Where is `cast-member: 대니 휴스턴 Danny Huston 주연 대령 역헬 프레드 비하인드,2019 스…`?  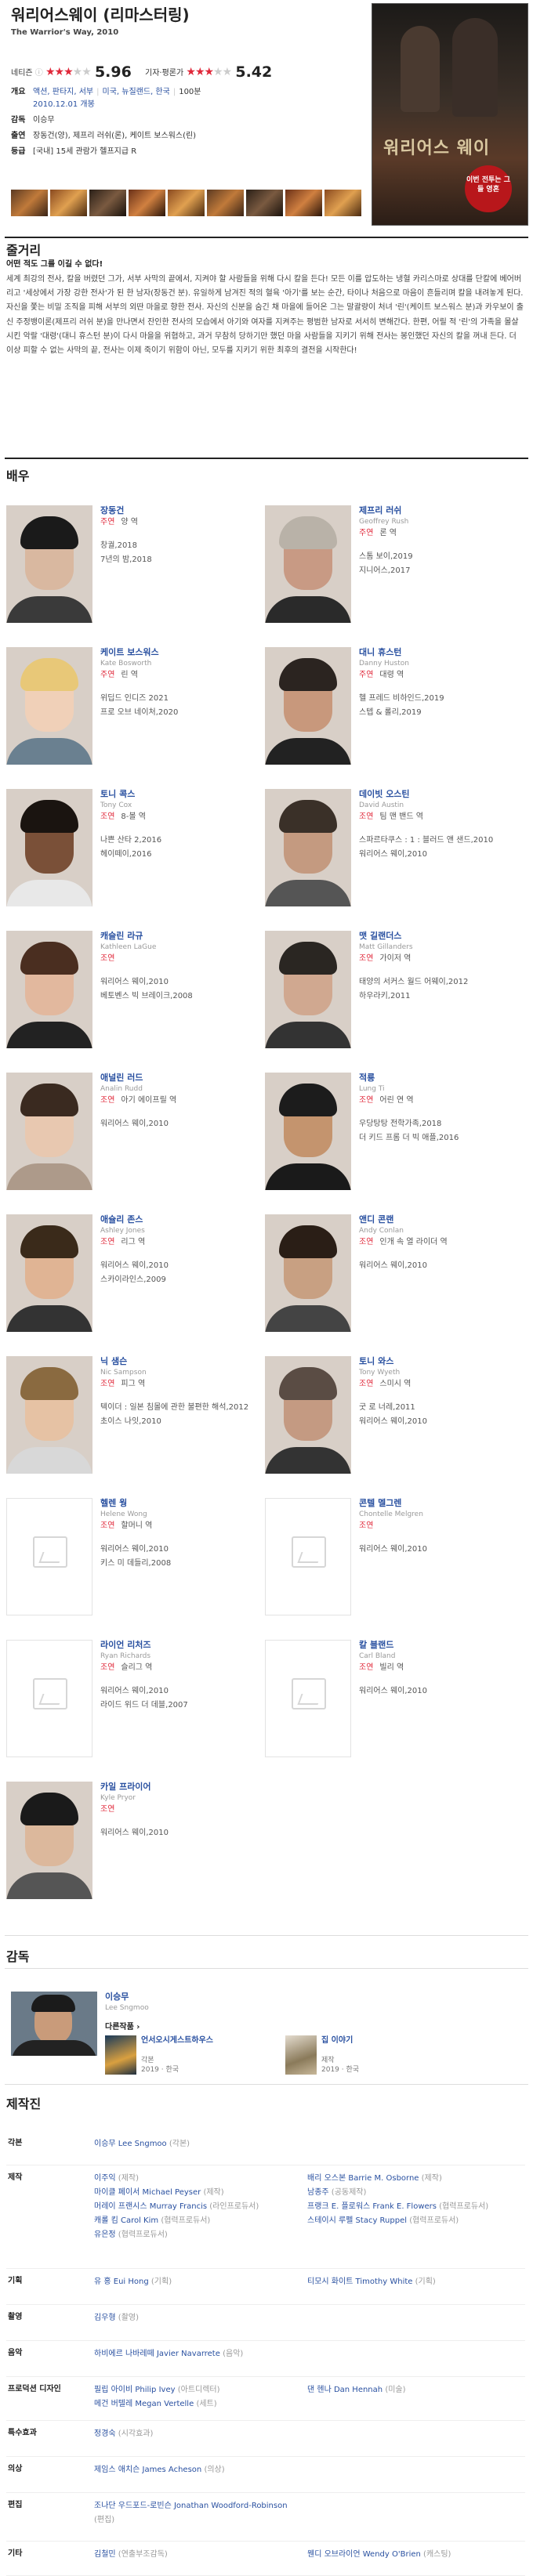 cast-member: 대니 휴스턴 Danny Huston 주연 대령 역헬 프레드 비하인드,2019 스… is located at coordinates (394, 706).